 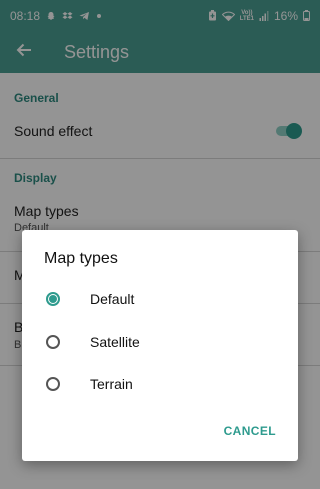 I want to click on option-satellite: Satellite, so click(x=160, y=342).